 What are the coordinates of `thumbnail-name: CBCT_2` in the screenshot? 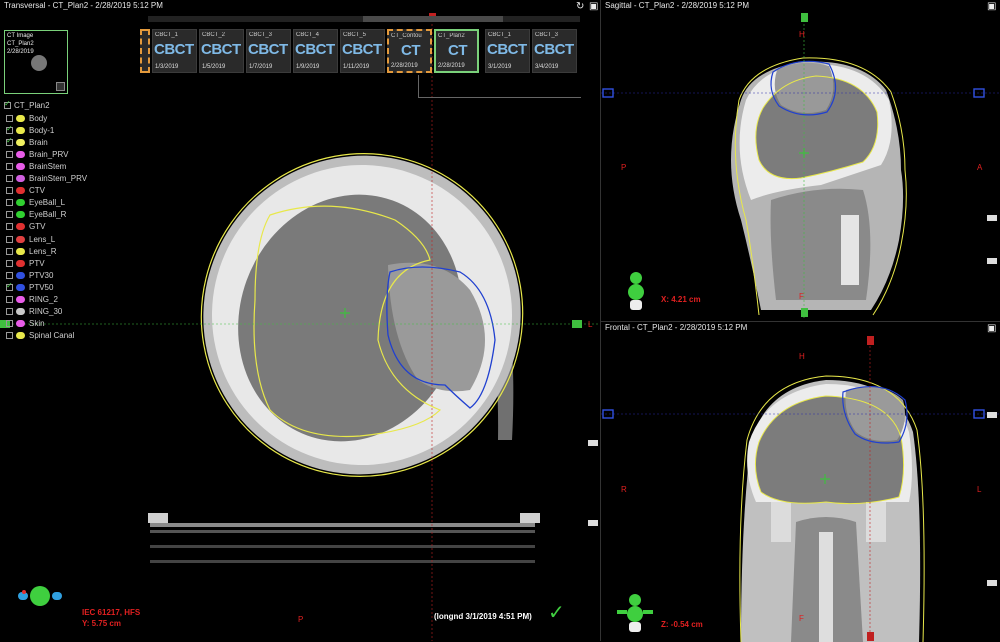 It's located at (214, 35).